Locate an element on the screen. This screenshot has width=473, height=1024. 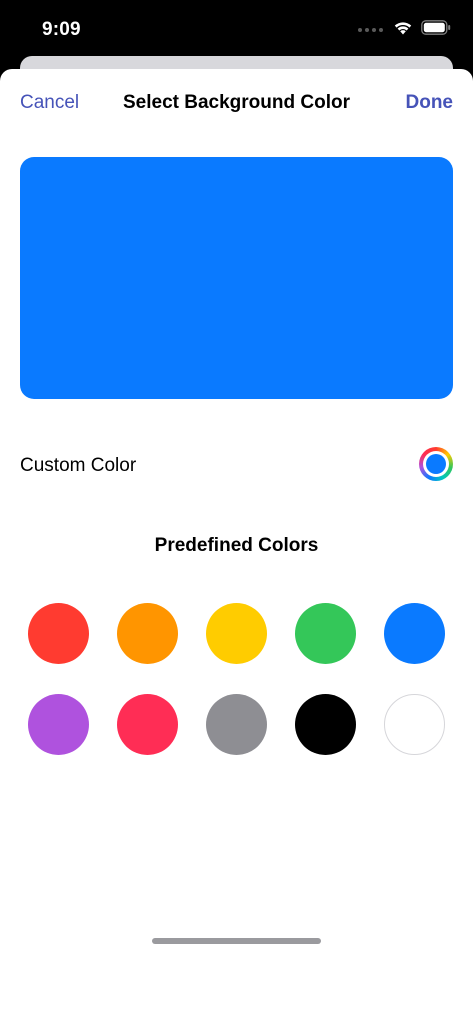
predefined-colors-title: Predefined Colors is located at coordinates (236, 545).